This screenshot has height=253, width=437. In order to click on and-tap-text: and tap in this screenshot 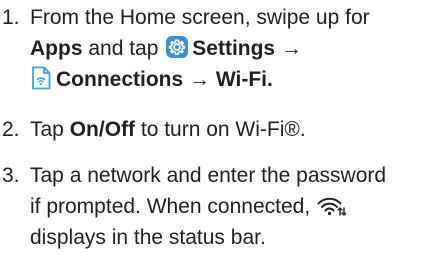, I will do `click(123, 48)`.